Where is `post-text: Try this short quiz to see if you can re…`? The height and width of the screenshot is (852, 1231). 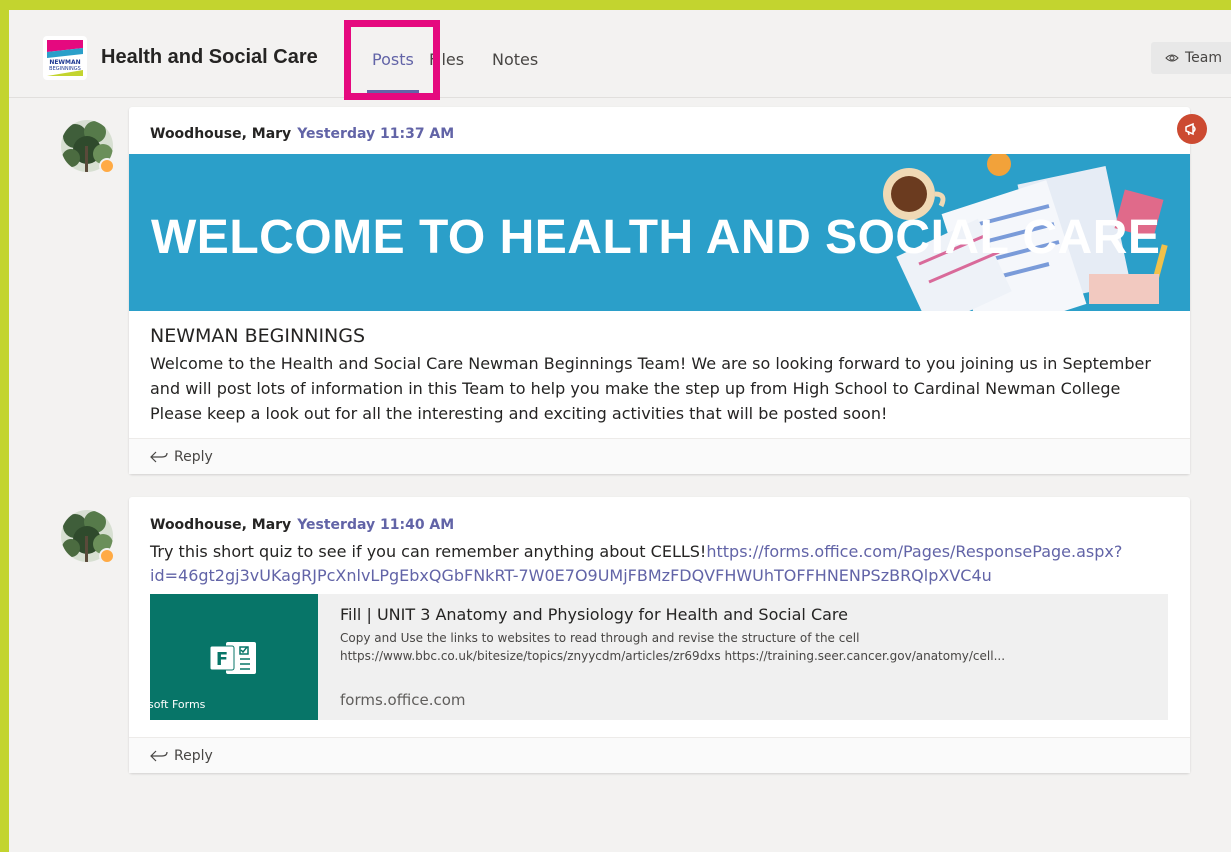 post-text: Try this short quiz to see if you can re… is located at coordinates (428, 551).